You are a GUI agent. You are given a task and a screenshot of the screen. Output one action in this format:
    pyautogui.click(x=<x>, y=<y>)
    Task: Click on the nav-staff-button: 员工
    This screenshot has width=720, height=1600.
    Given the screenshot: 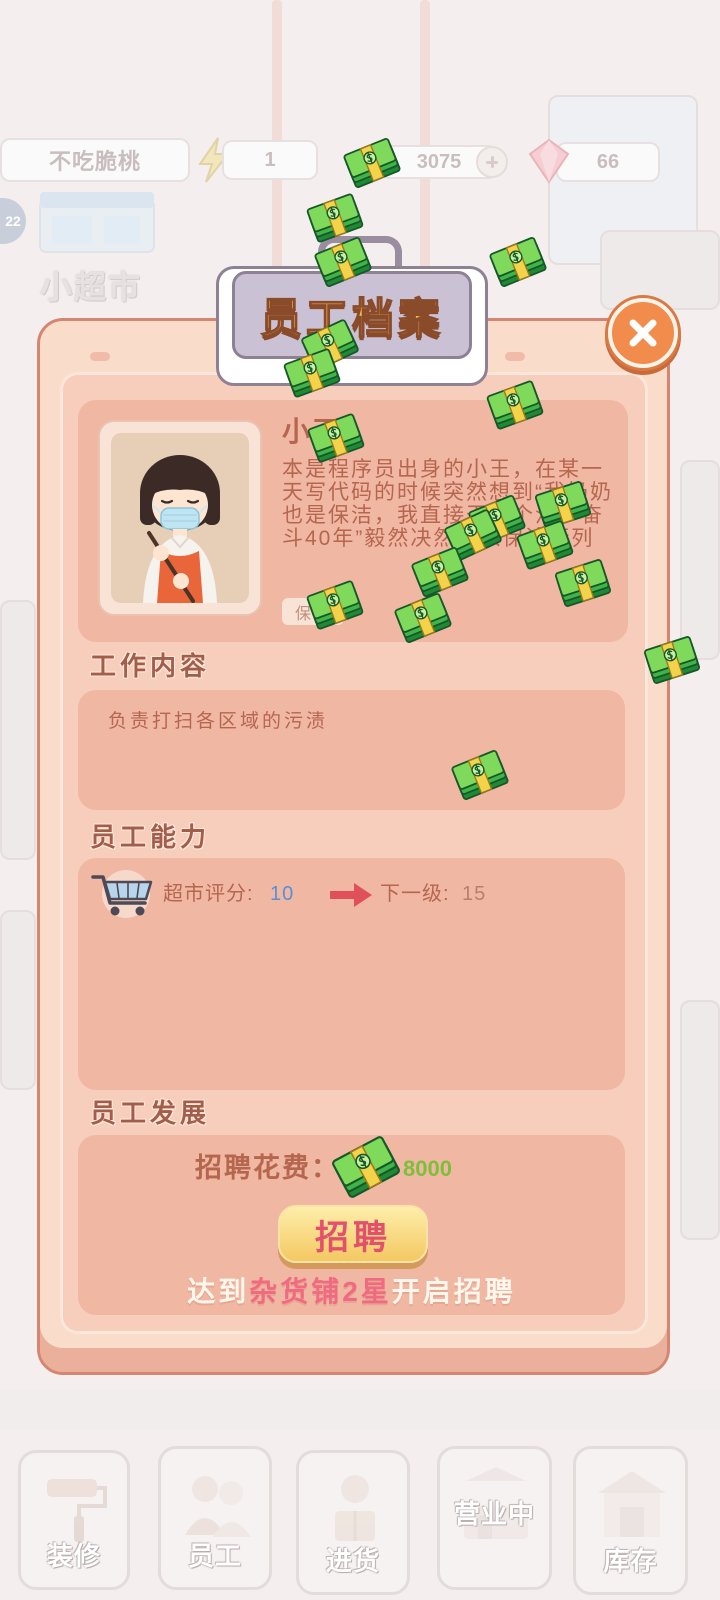 What is the action you would take?
    pyautogui.click(x=215, y=1518)
    